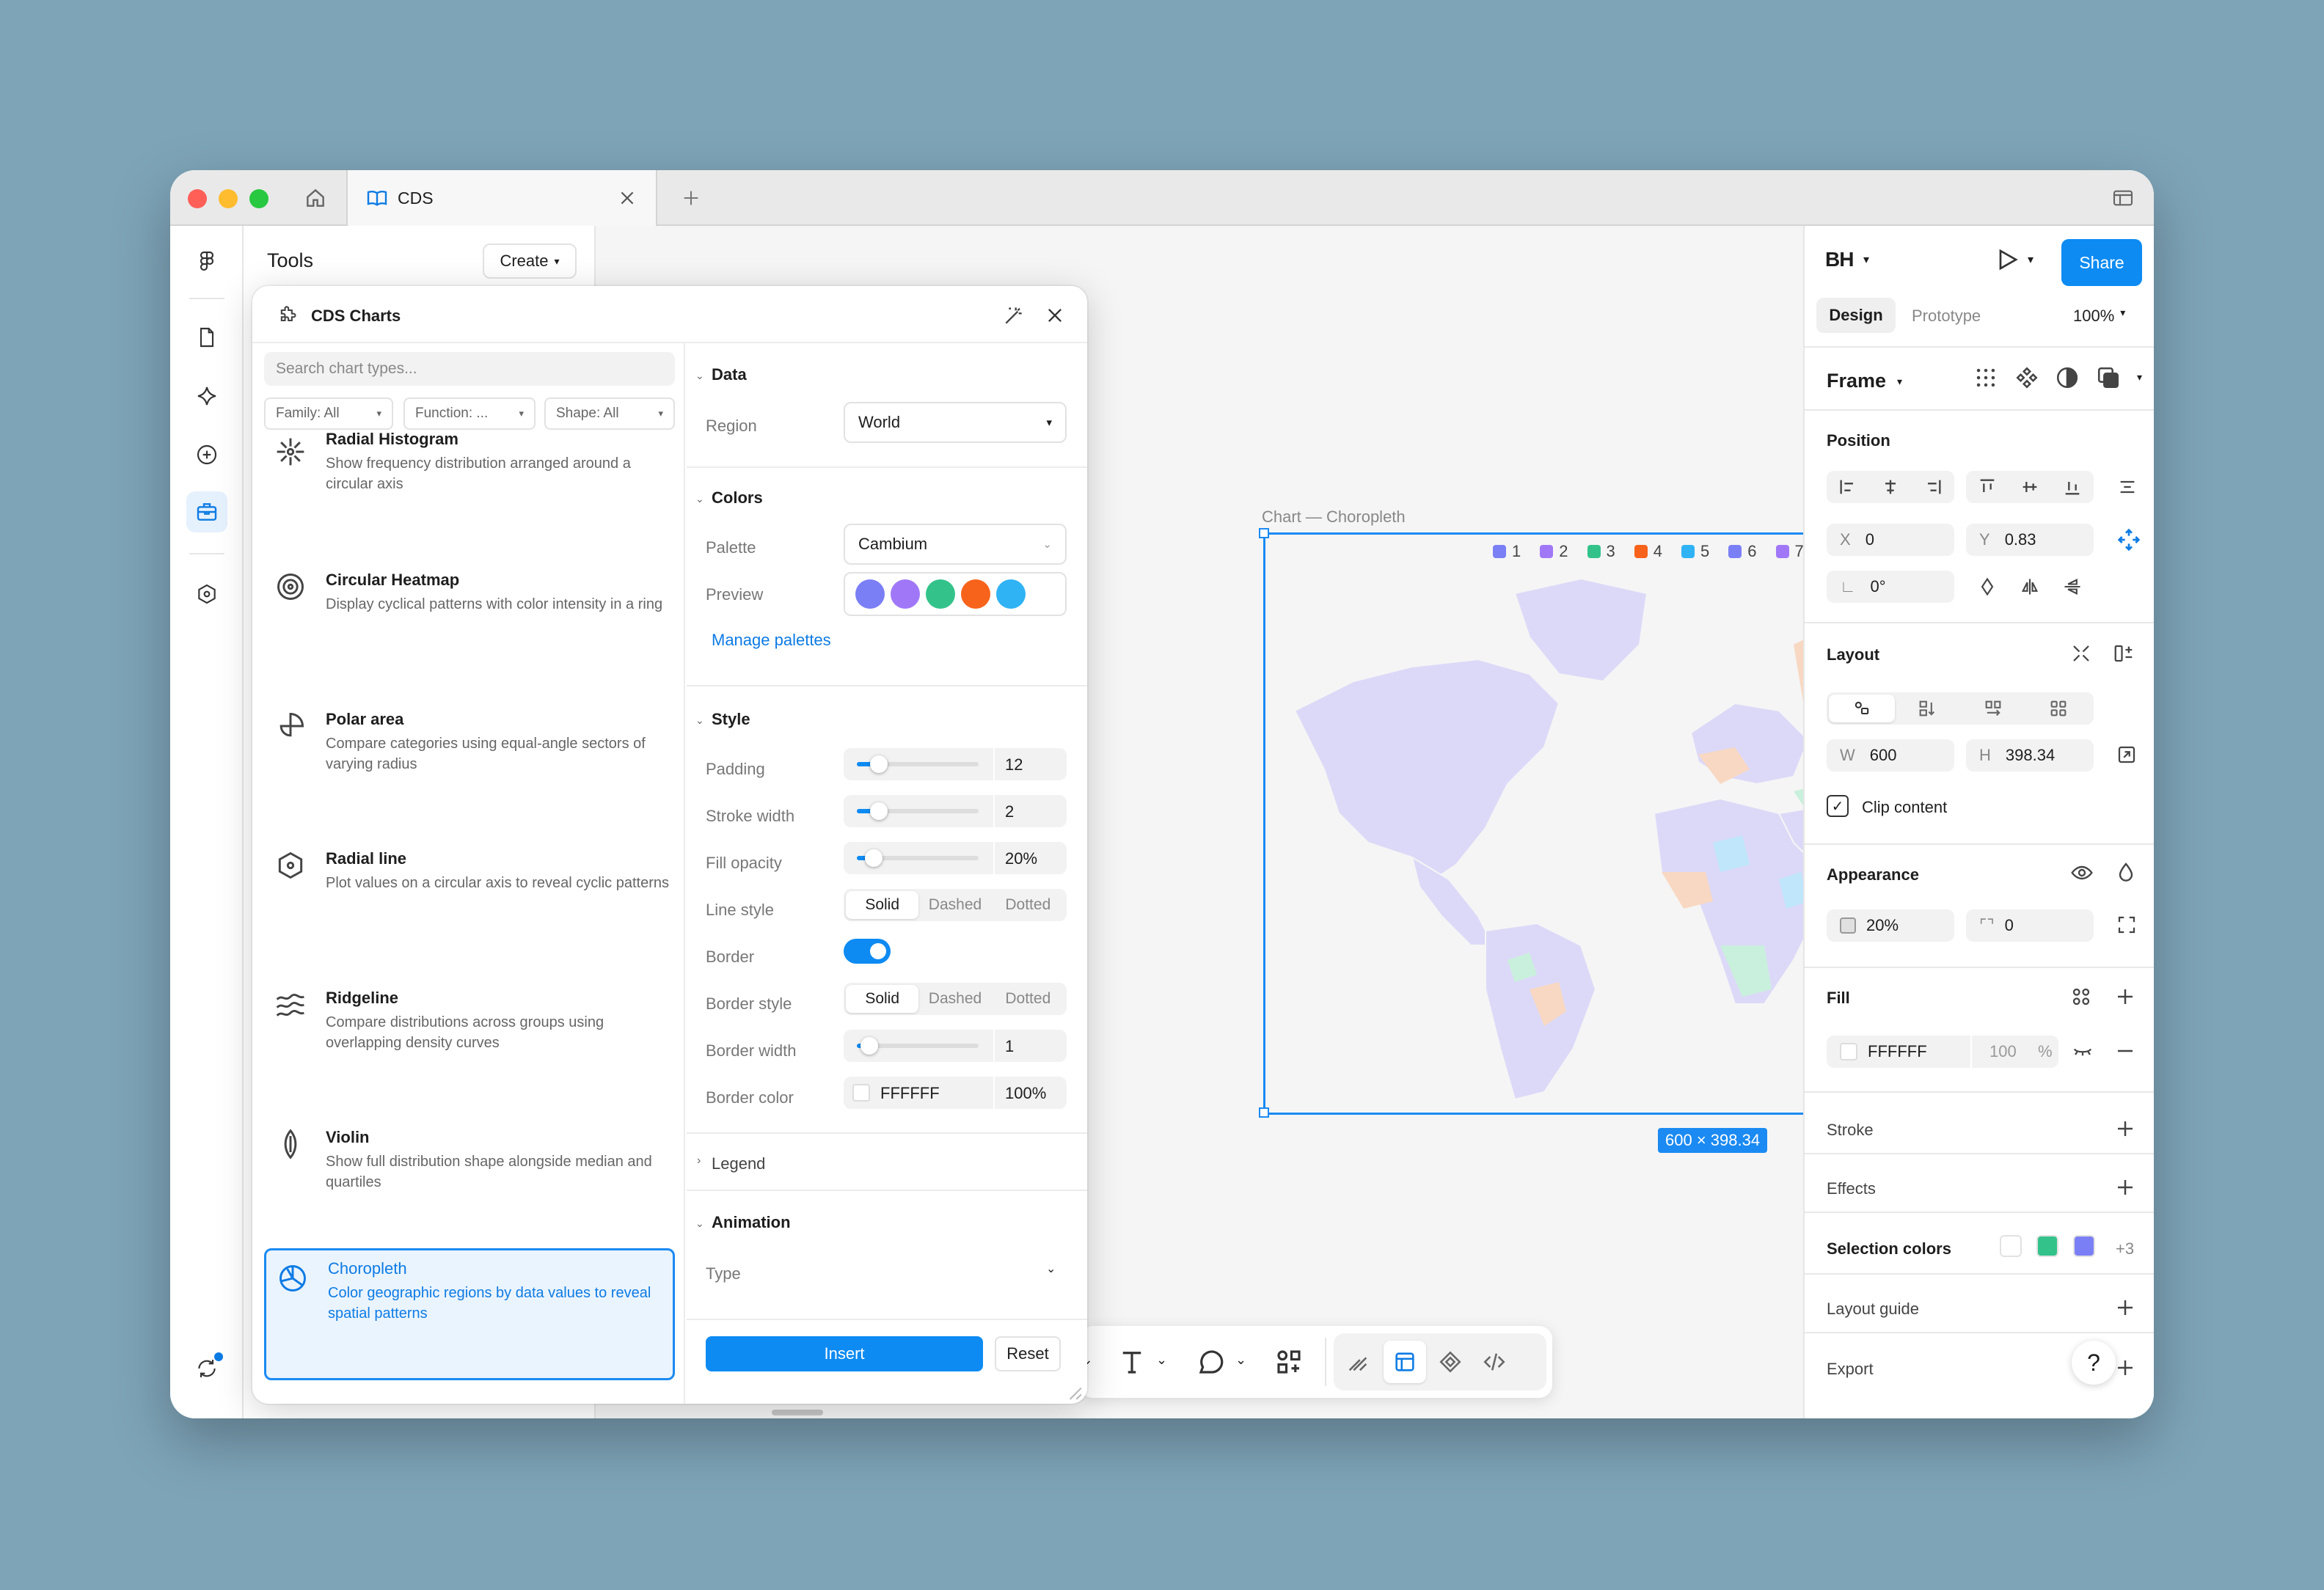 The width and height of the screenshot is (2324, 1590). What do you see at coordinates (2101, 262) in the screenshot?
I see `share-button: Share` at bounding box center [2101, 262].